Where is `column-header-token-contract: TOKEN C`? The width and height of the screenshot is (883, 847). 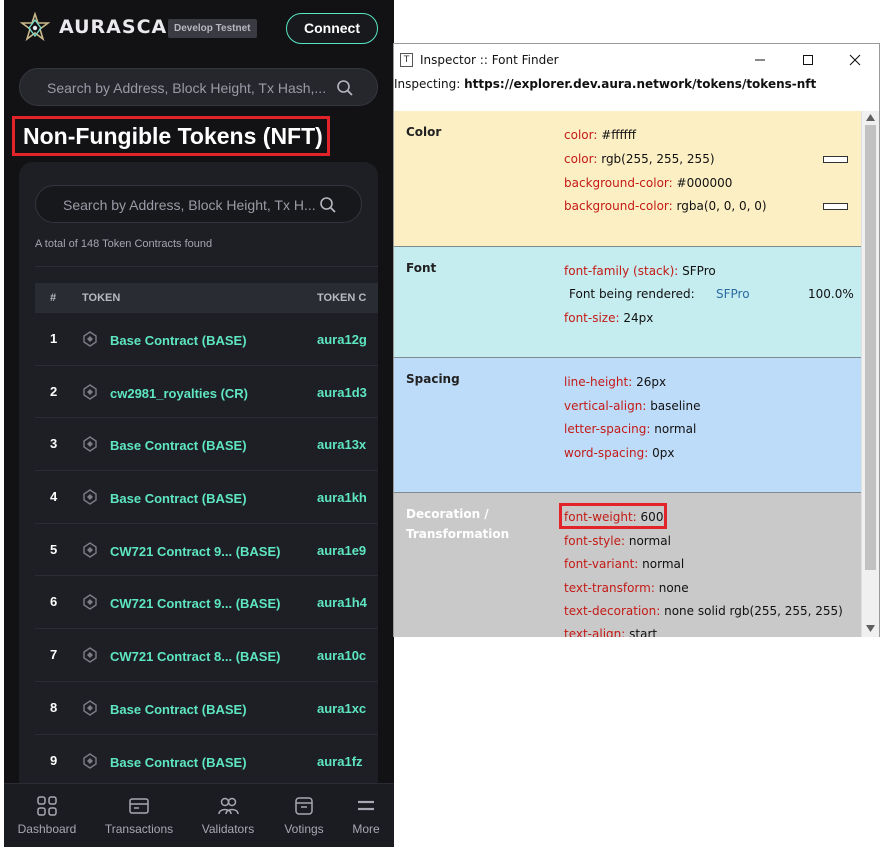 column-header-token-contract: TOKEN C is located at coordinates (341, 298).